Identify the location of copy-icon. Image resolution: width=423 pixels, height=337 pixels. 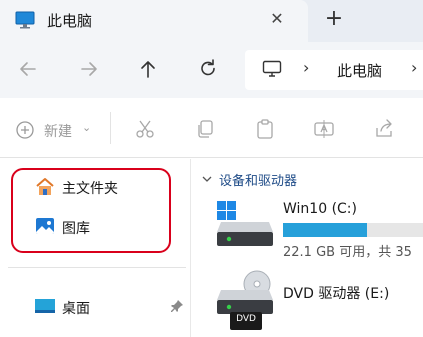
(205, 129).